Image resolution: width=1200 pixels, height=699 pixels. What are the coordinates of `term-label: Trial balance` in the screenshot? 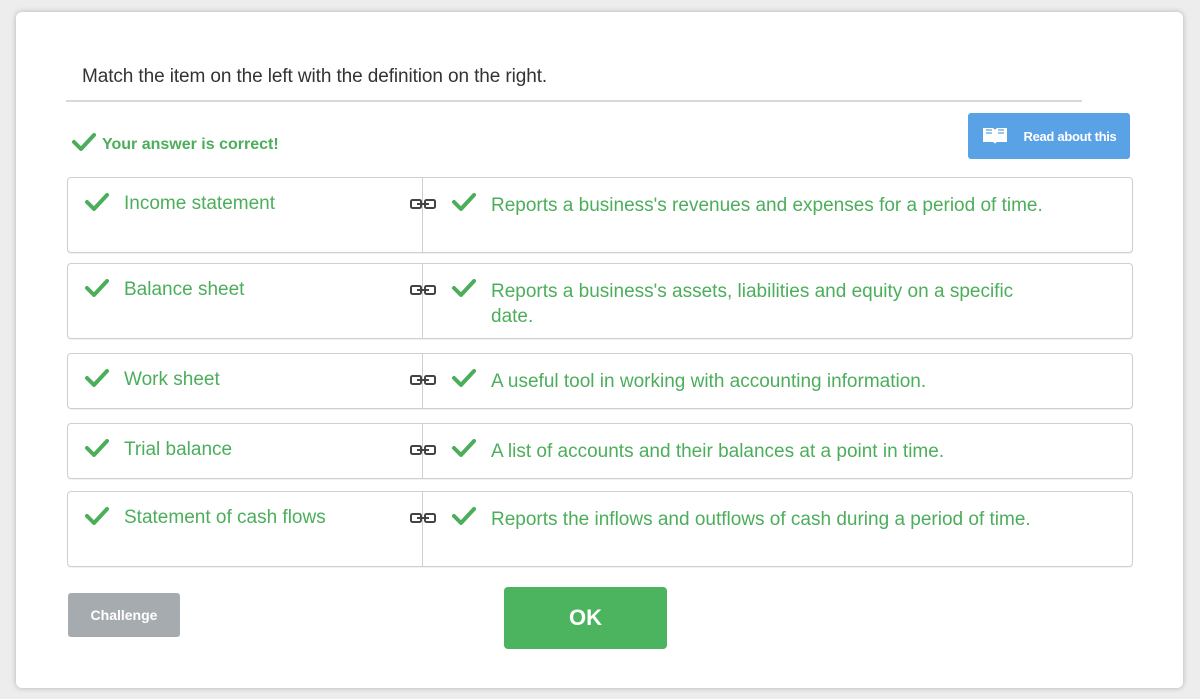 It's located at (178, 450).